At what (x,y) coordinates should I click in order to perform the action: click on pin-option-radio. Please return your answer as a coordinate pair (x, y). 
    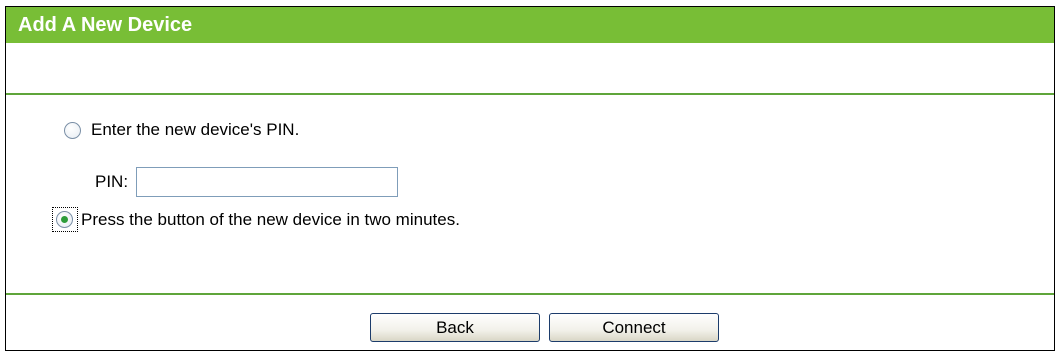
    Looking at the image, I should click on (72, 130).